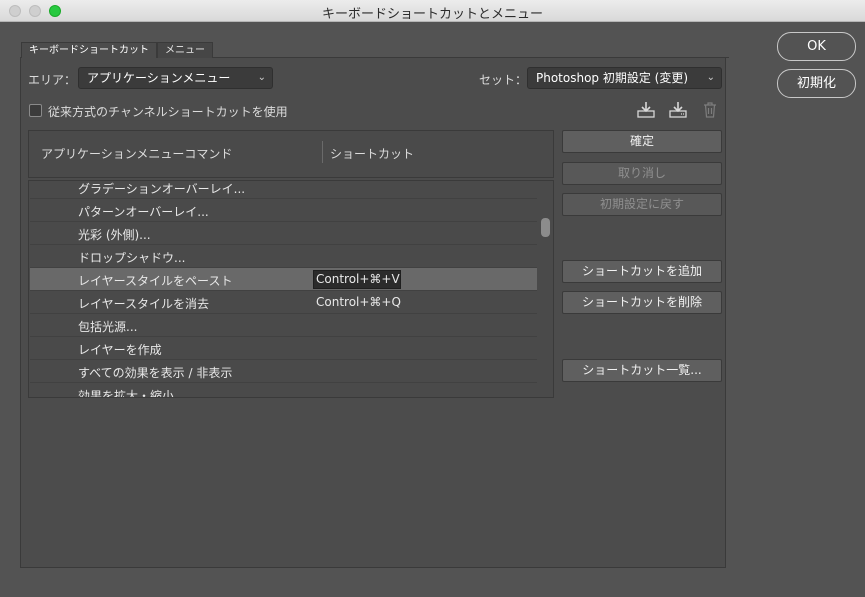 This screenshot has height=597, width=865. I want to click on table-row: レイヤースタイルを消去 Control+⌘+Q, so click(283, 302).